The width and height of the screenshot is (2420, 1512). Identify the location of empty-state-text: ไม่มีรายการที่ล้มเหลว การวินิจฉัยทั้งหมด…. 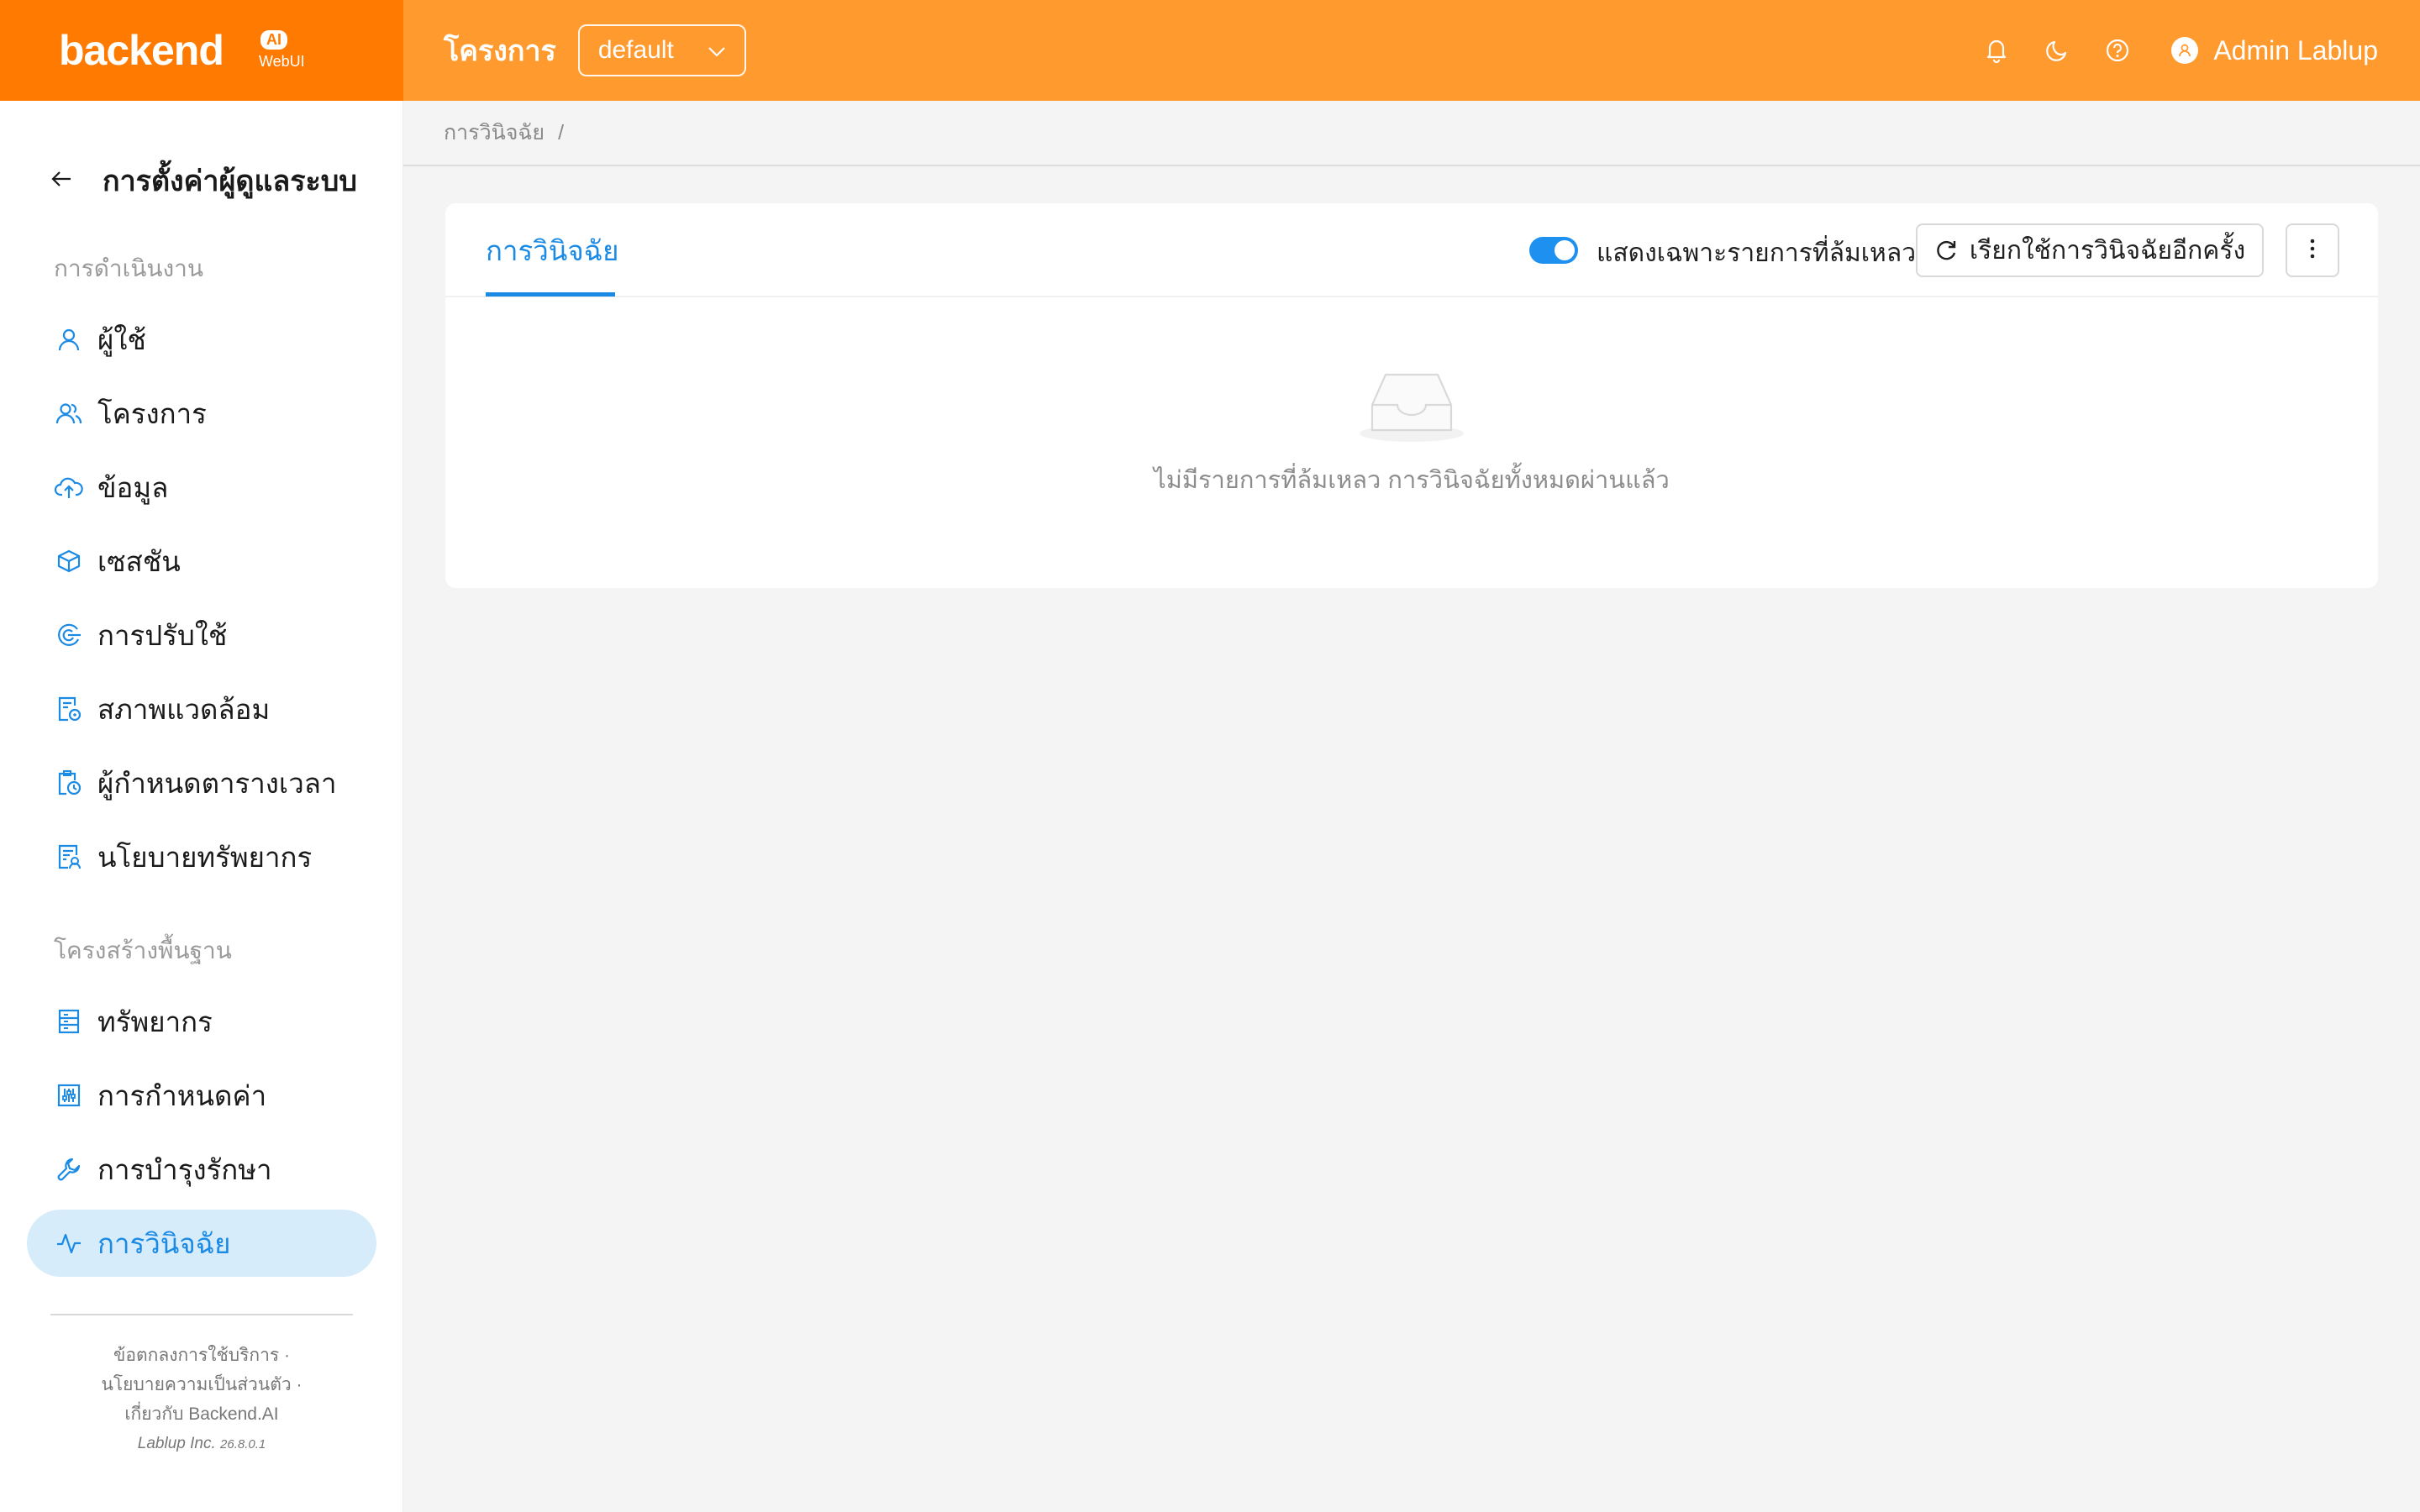
(1412, 480).